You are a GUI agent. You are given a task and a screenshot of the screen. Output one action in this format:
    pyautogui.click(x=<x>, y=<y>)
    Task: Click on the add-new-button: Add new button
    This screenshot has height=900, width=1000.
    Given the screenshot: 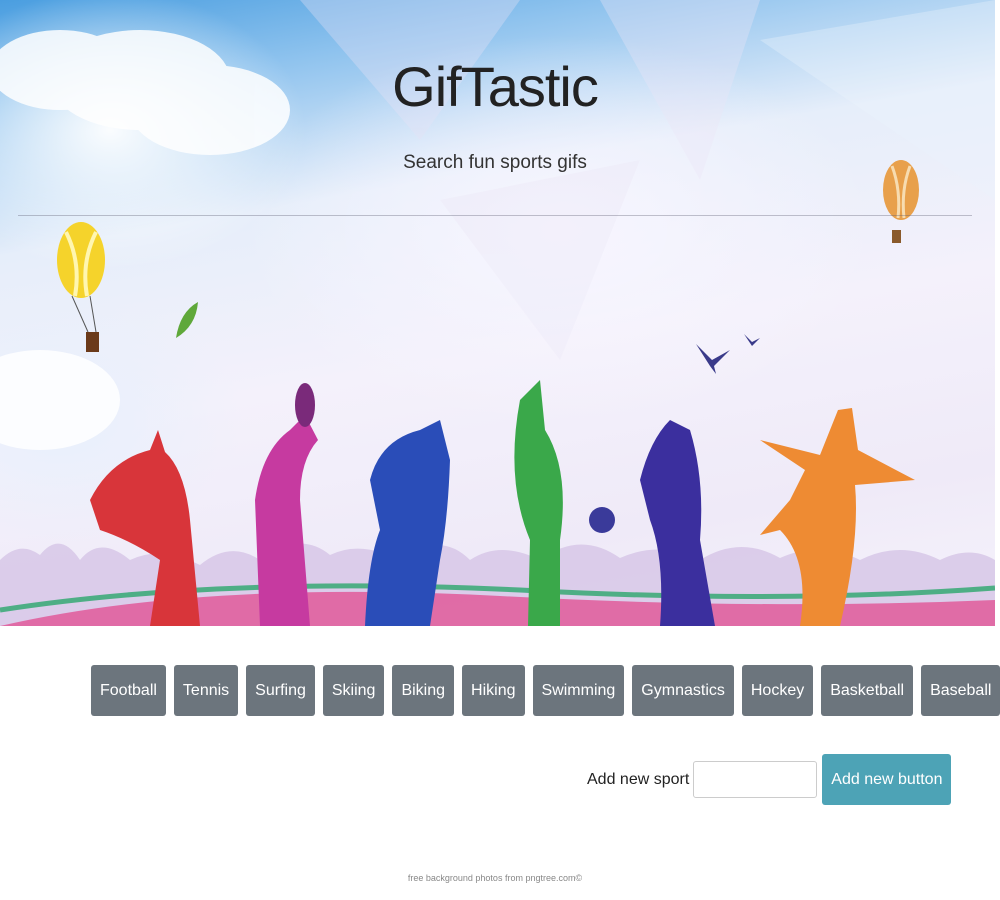 What is the action you would take?
    pyautogui.click(x=887, y=779)
    